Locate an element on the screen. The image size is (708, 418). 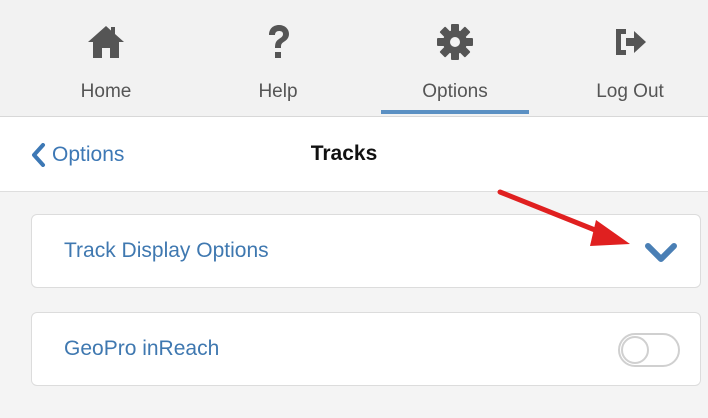
nav-label-help: Help is located at coordinates (278, 91).